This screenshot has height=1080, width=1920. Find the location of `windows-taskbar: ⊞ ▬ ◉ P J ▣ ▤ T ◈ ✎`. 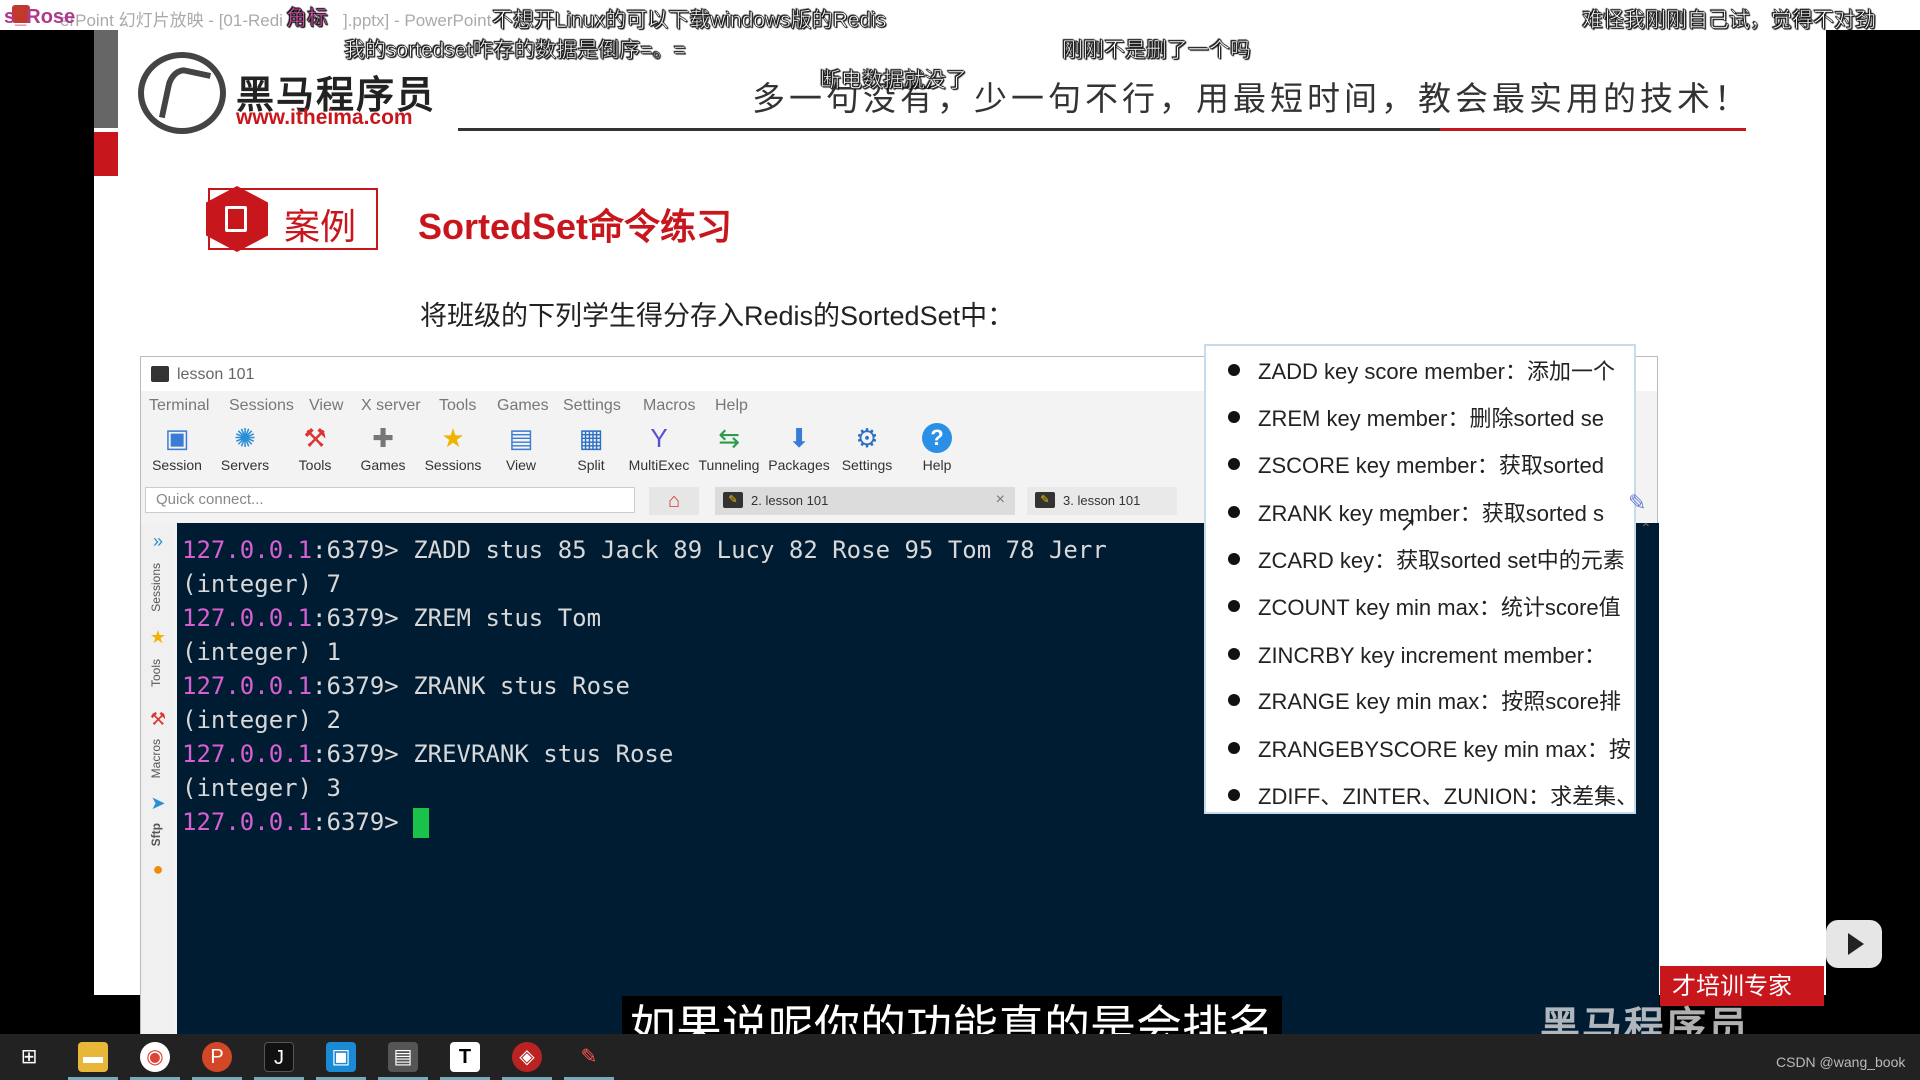

windows-taskbar: ⊞ ▬ ◉ P J ▣ ▤ T ◈ ✎ is located at coordinates (960, 1057).